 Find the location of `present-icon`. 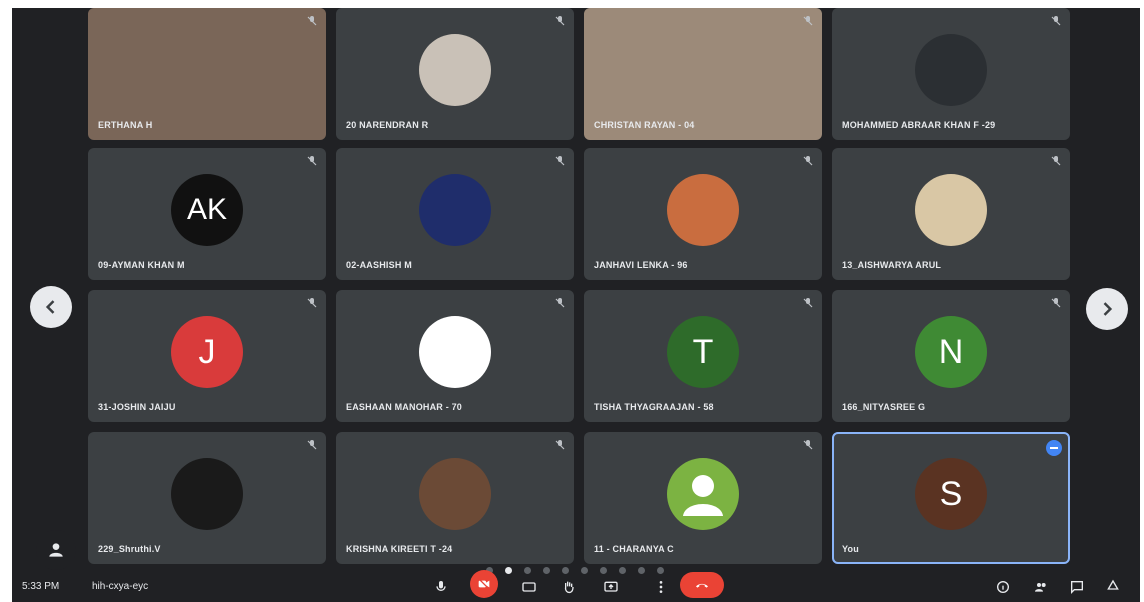

present-icon is located at coordinates (611, 586).